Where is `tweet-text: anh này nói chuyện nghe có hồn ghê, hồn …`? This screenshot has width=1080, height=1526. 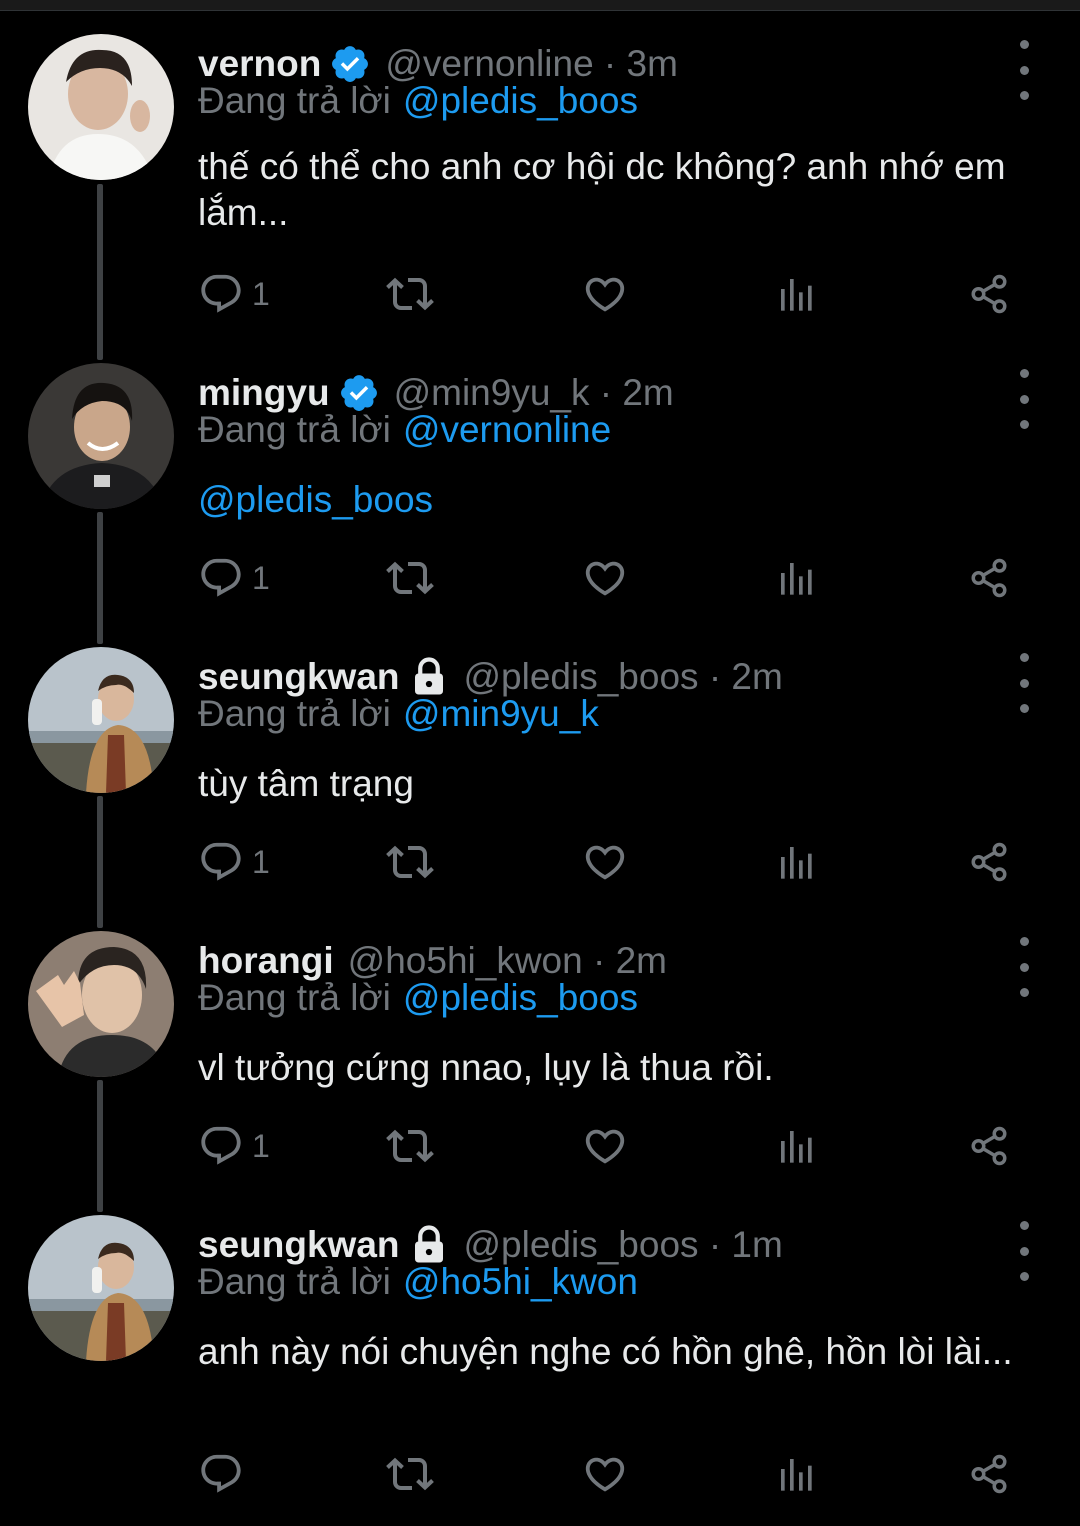 tweet-text: anh này nói chuyện nghe có hồn ghê, hồn … is located at coordinates (605, 1351).